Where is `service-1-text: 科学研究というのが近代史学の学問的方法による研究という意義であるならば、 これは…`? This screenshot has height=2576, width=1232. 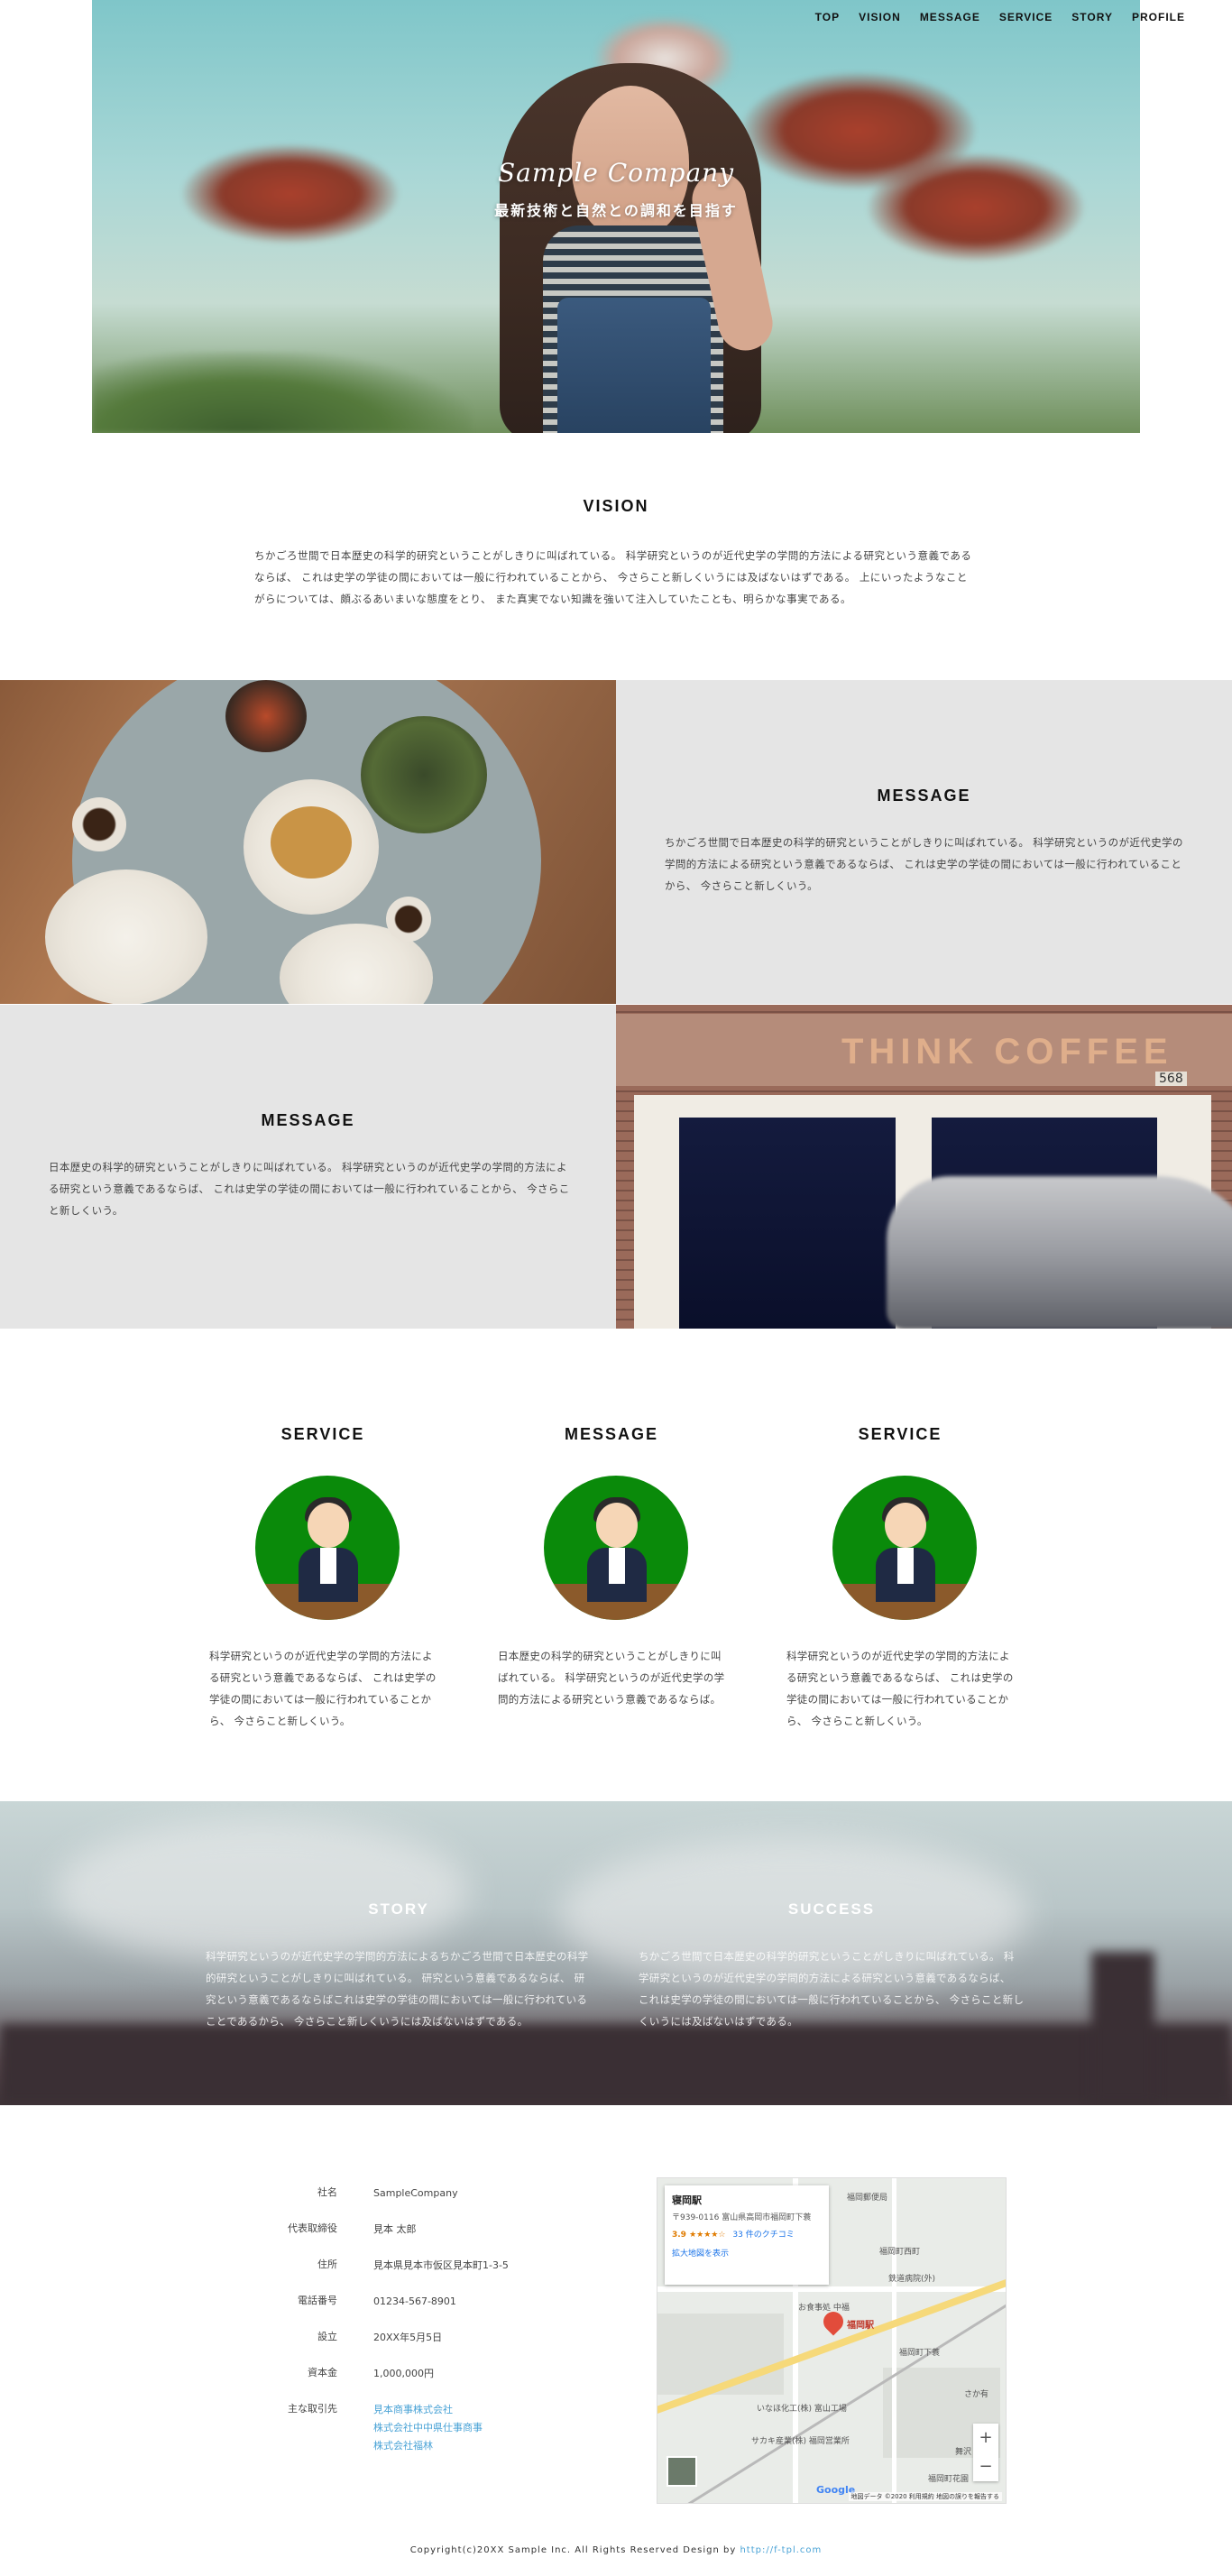
service-1-text: 科学研究というのが近代史学の学問的方法による研究という意義であるならば、 これは… is located at coordinates (323, 1688).